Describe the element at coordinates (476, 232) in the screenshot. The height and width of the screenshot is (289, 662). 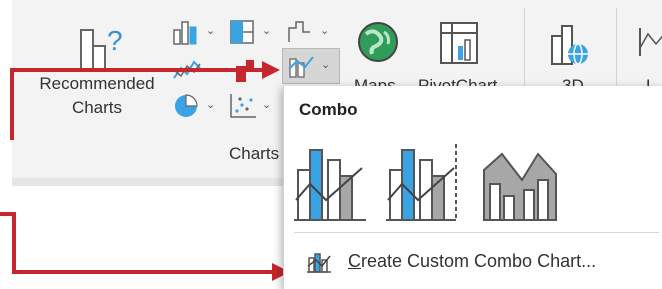
I see `menu-divider` at that location.